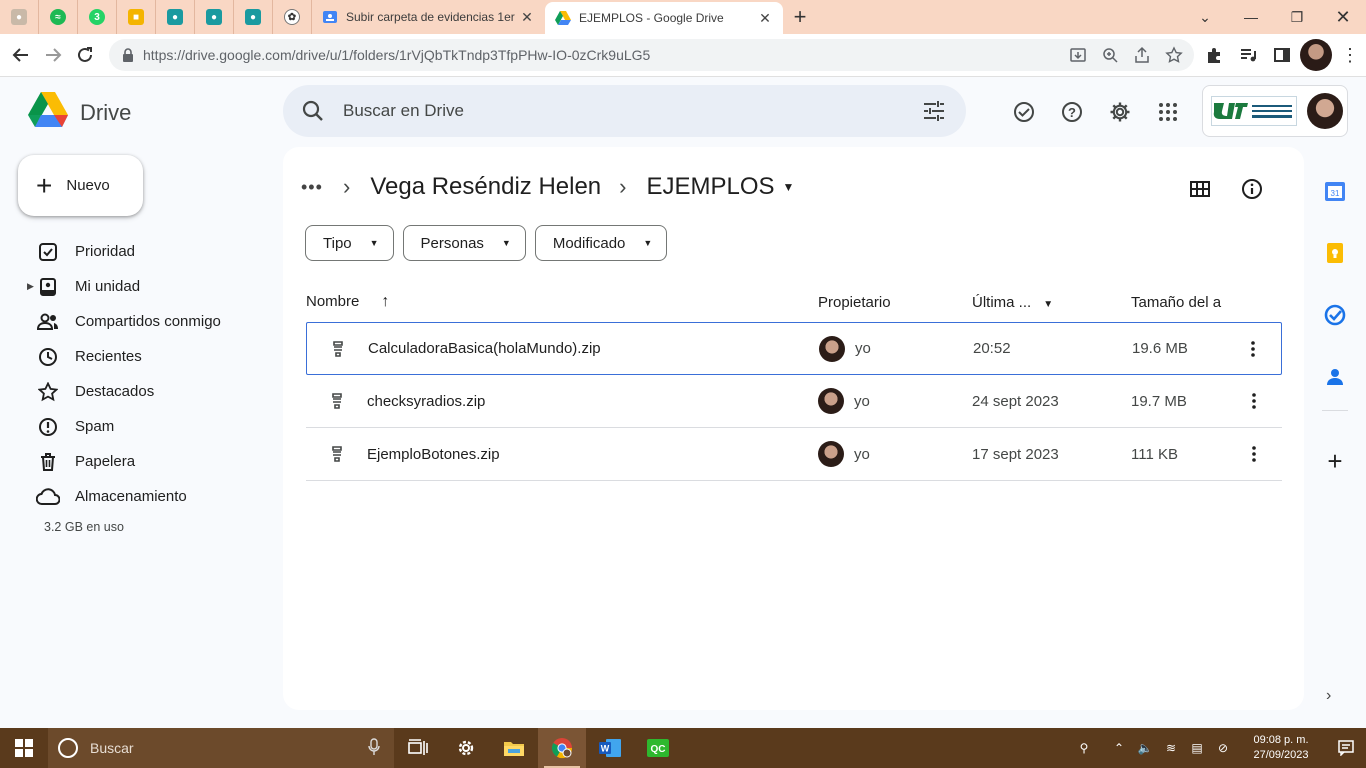 Image resolution: width=1366 pixels, height=768 pixels. What do you see at coordinates (135, 391) in the screenshot?
I see `sidebar-item-destacados: Destacados` at bounding box center [135, 391].